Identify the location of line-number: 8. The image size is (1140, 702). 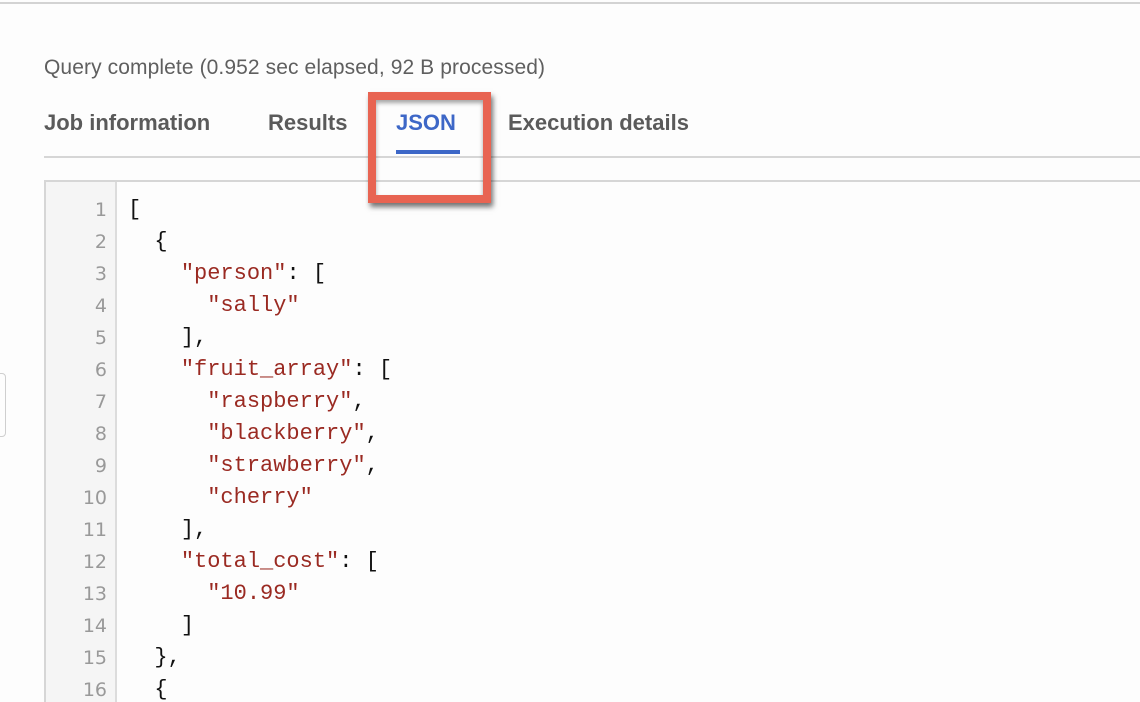
(100, 434).